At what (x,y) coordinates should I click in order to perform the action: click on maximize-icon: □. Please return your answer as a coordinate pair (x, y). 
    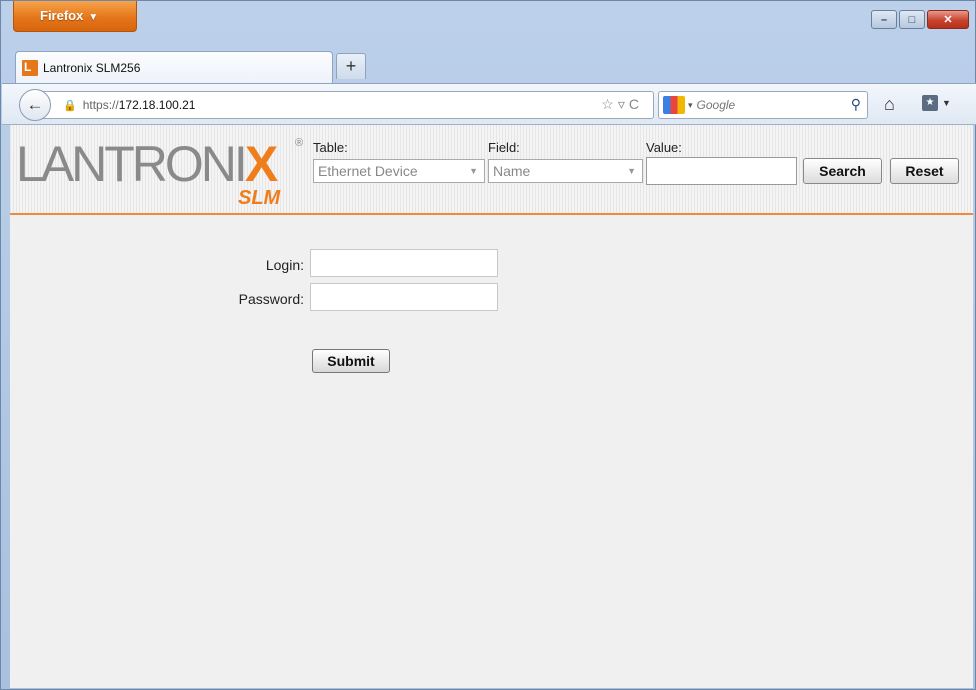
    Looking at the image, I should click on (912, 19).